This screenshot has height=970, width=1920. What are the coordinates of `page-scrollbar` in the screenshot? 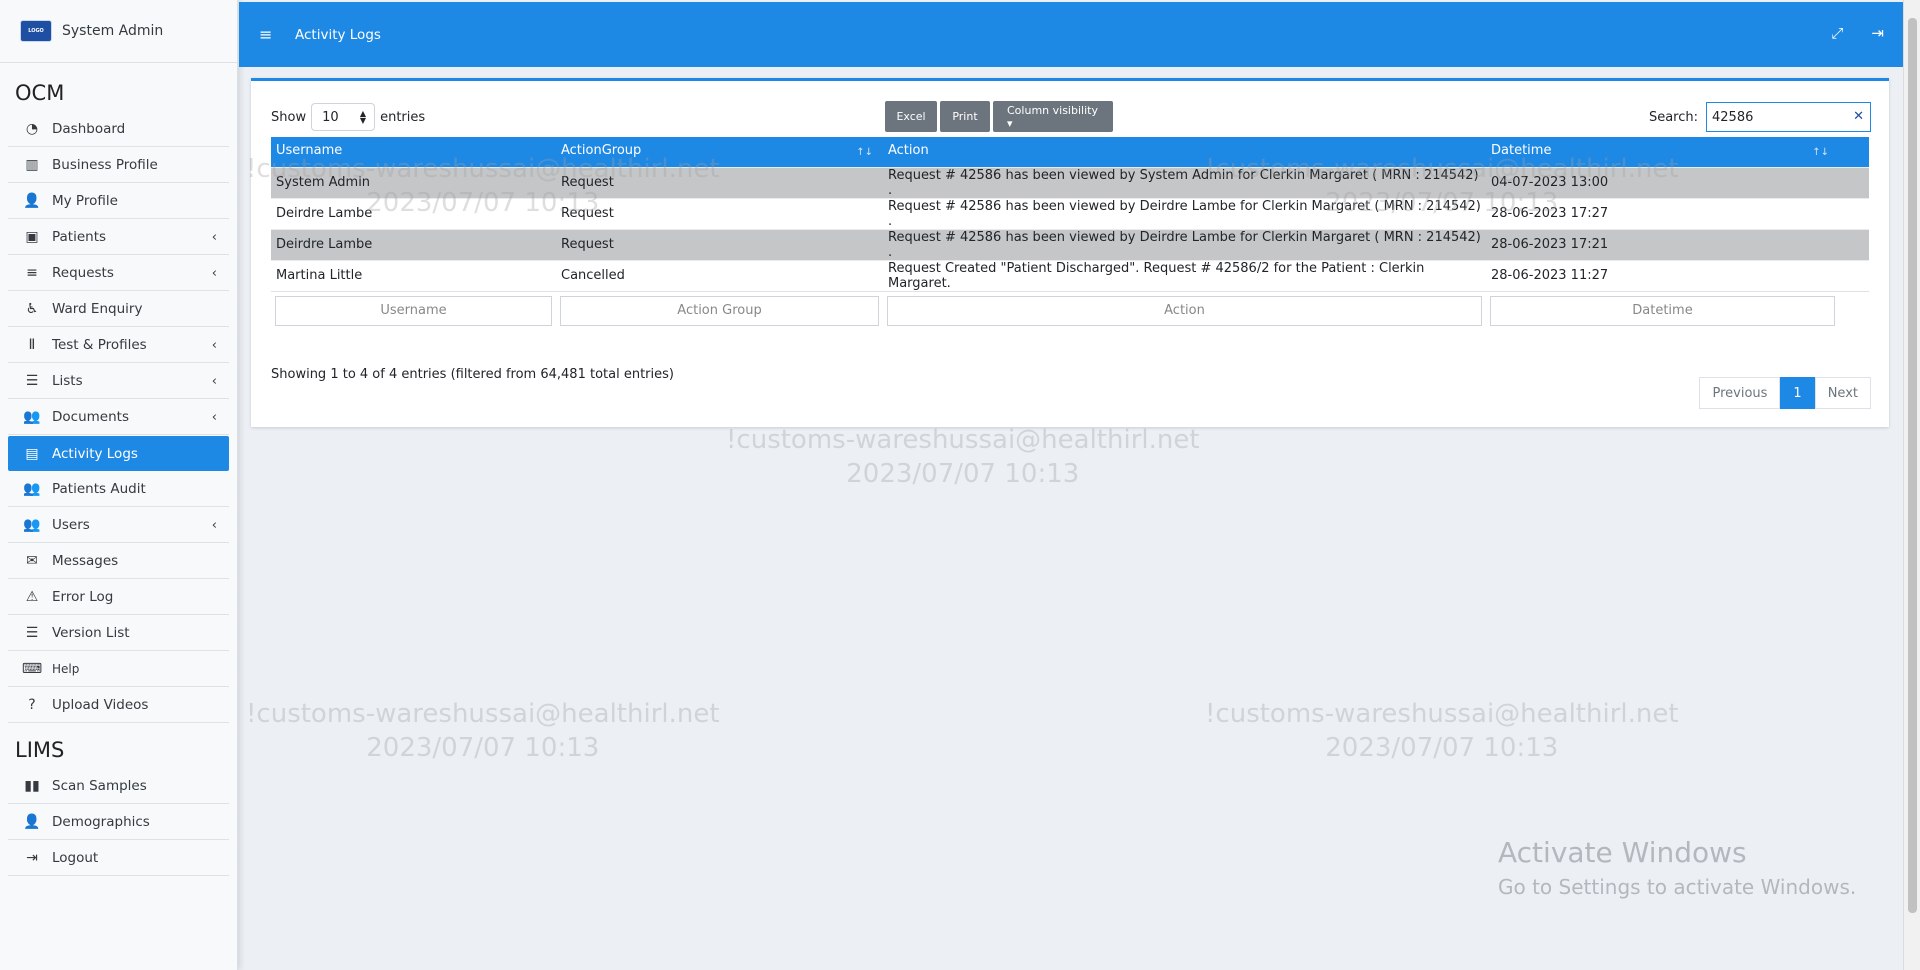 It's located at (1911, 485).